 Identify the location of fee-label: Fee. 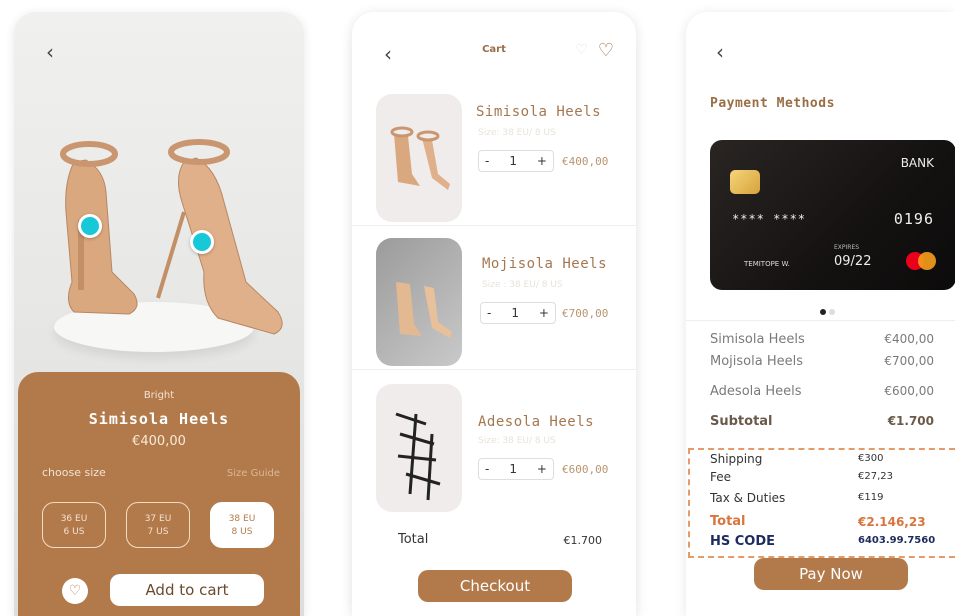
(721, 477).